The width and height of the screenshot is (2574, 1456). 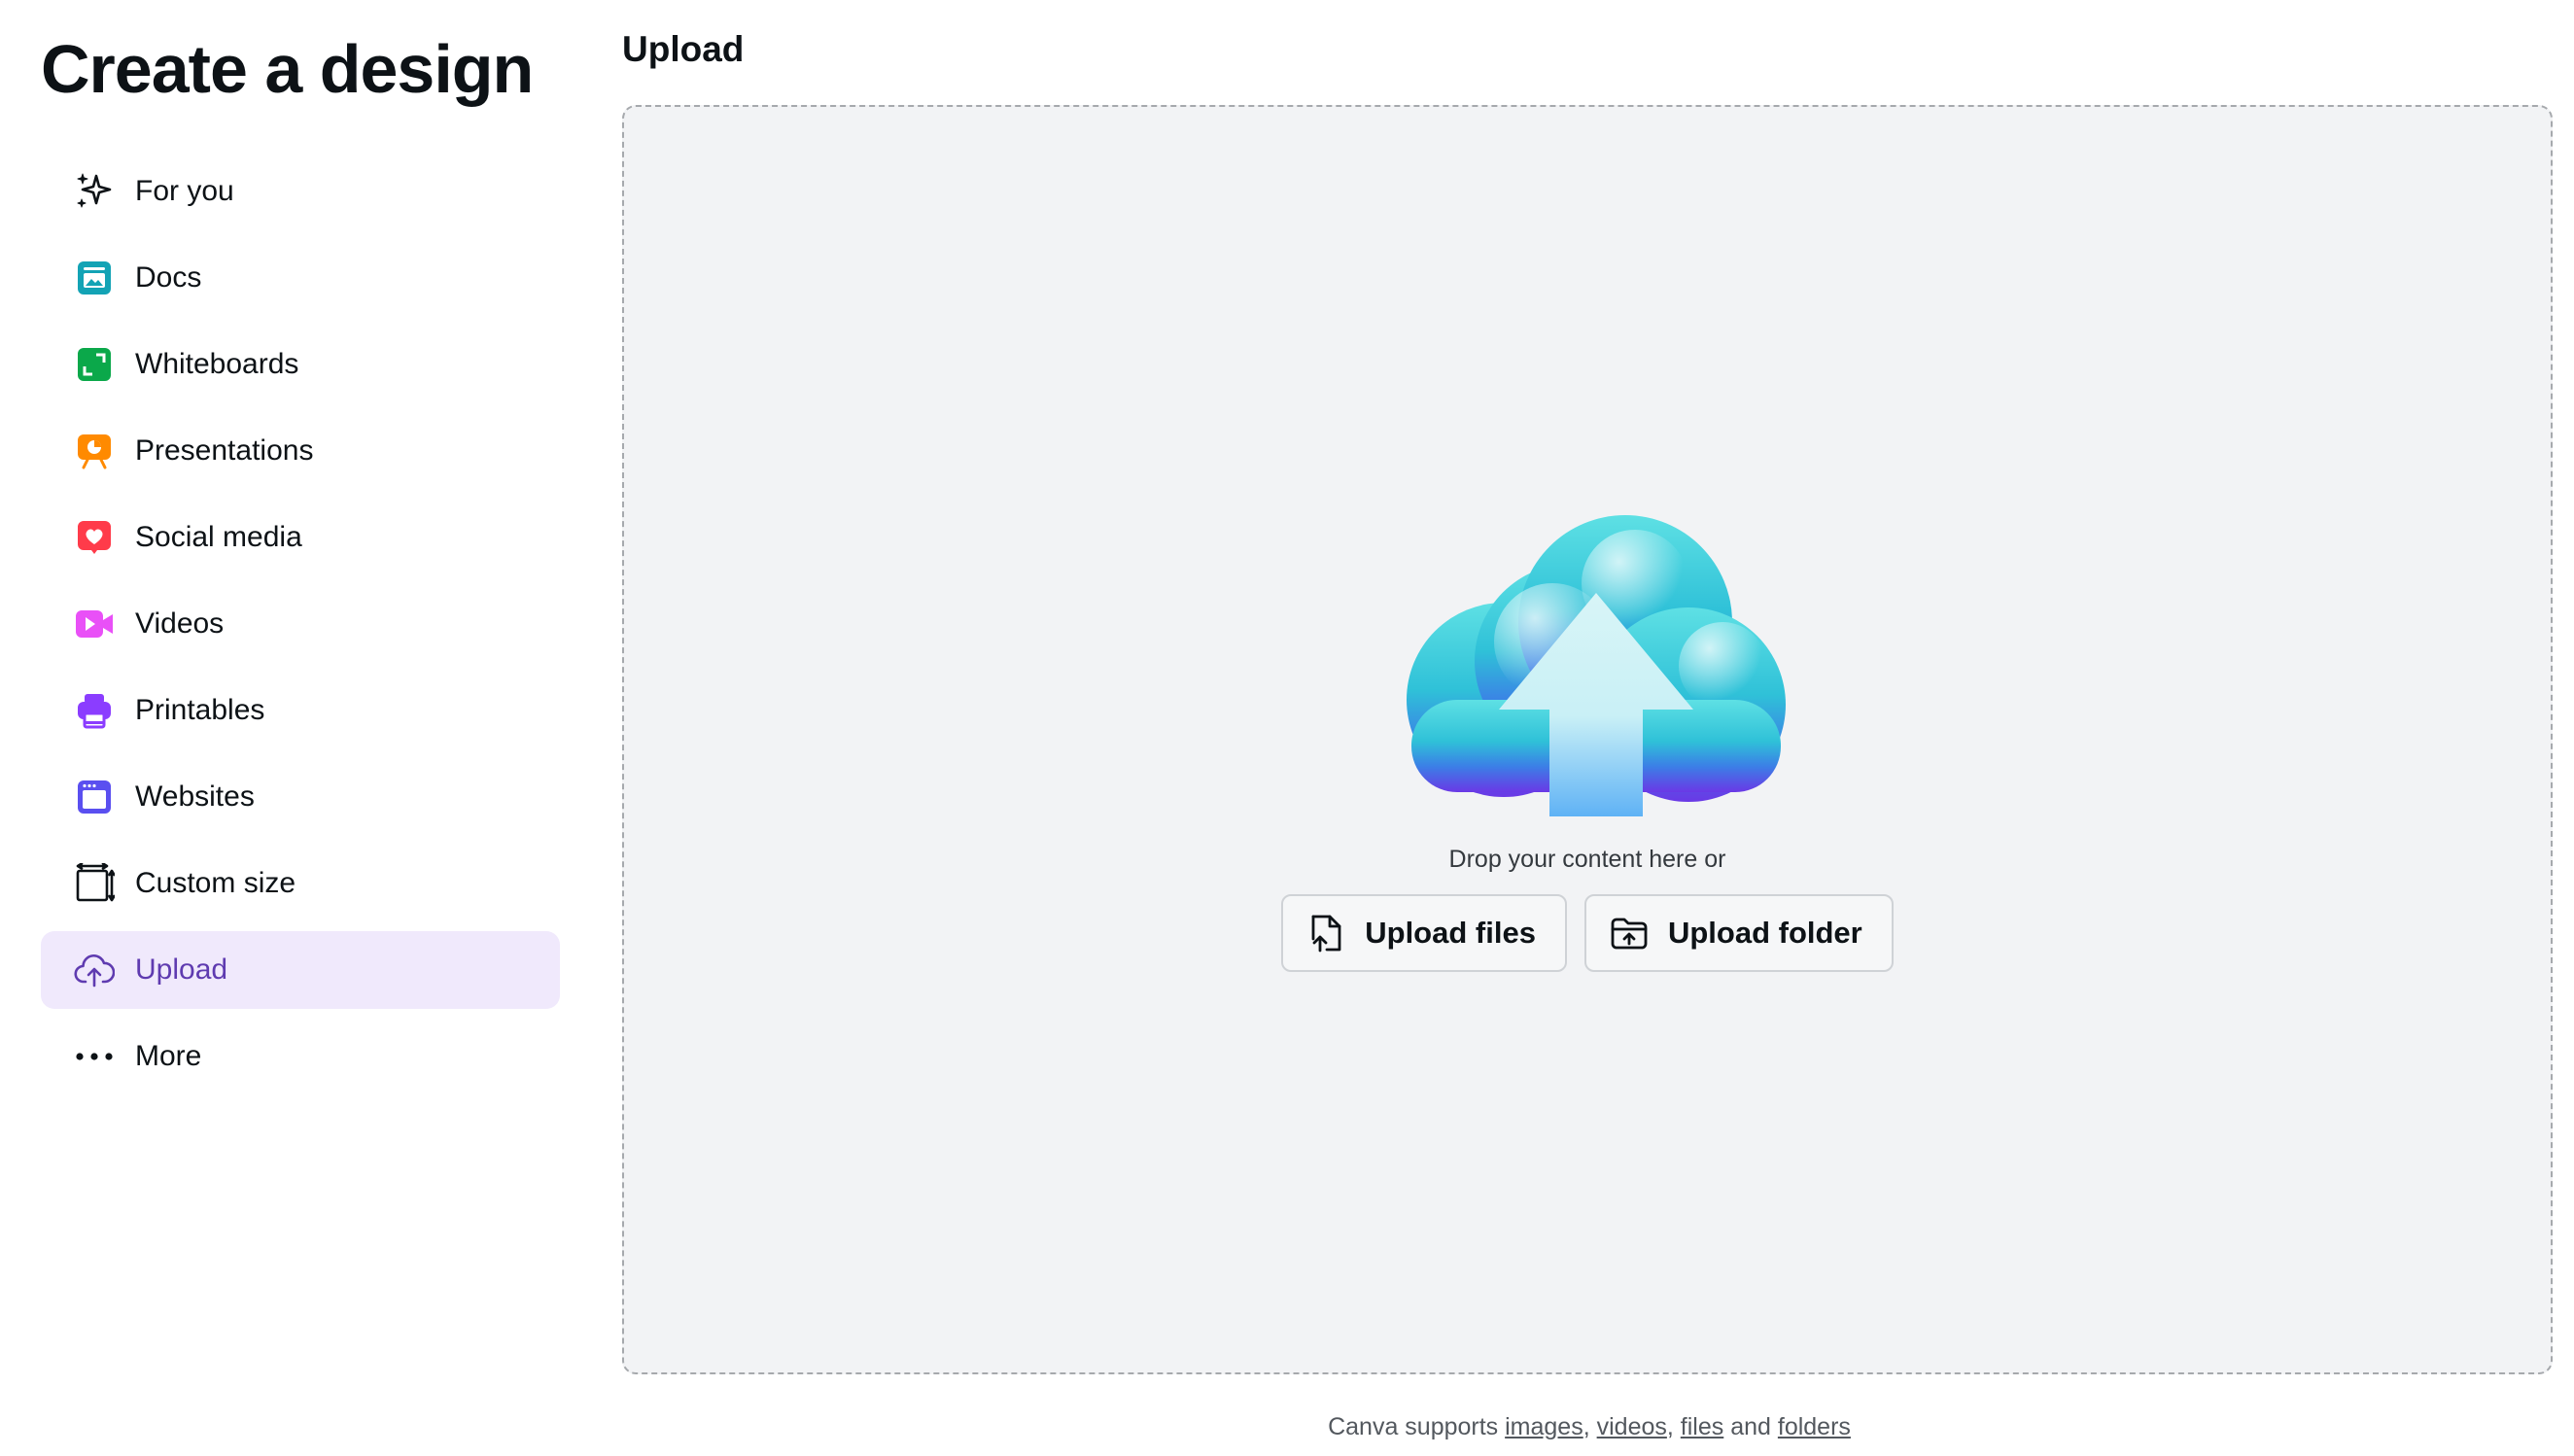 What do you see at coordinates (1815, 1426) in the screenshot?
I see `folders-link: folders` at bounding box center [1815, 1426].